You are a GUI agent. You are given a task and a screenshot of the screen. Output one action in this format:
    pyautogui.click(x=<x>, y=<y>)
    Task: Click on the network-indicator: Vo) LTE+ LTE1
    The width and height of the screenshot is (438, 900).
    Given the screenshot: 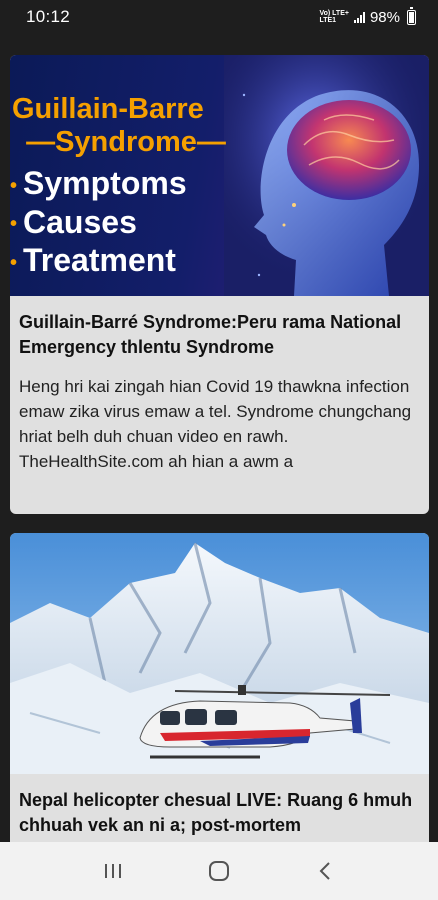 What is the action you would take?
    pyautogui.click(x=334, y=17)
    